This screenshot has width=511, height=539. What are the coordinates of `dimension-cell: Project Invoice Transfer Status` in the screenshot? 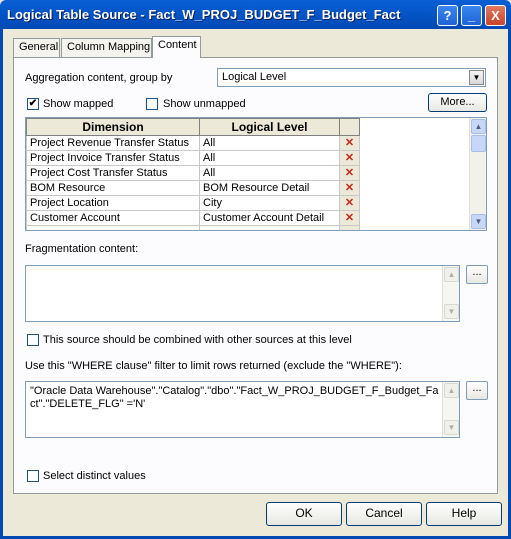 It's located at (113, 158).